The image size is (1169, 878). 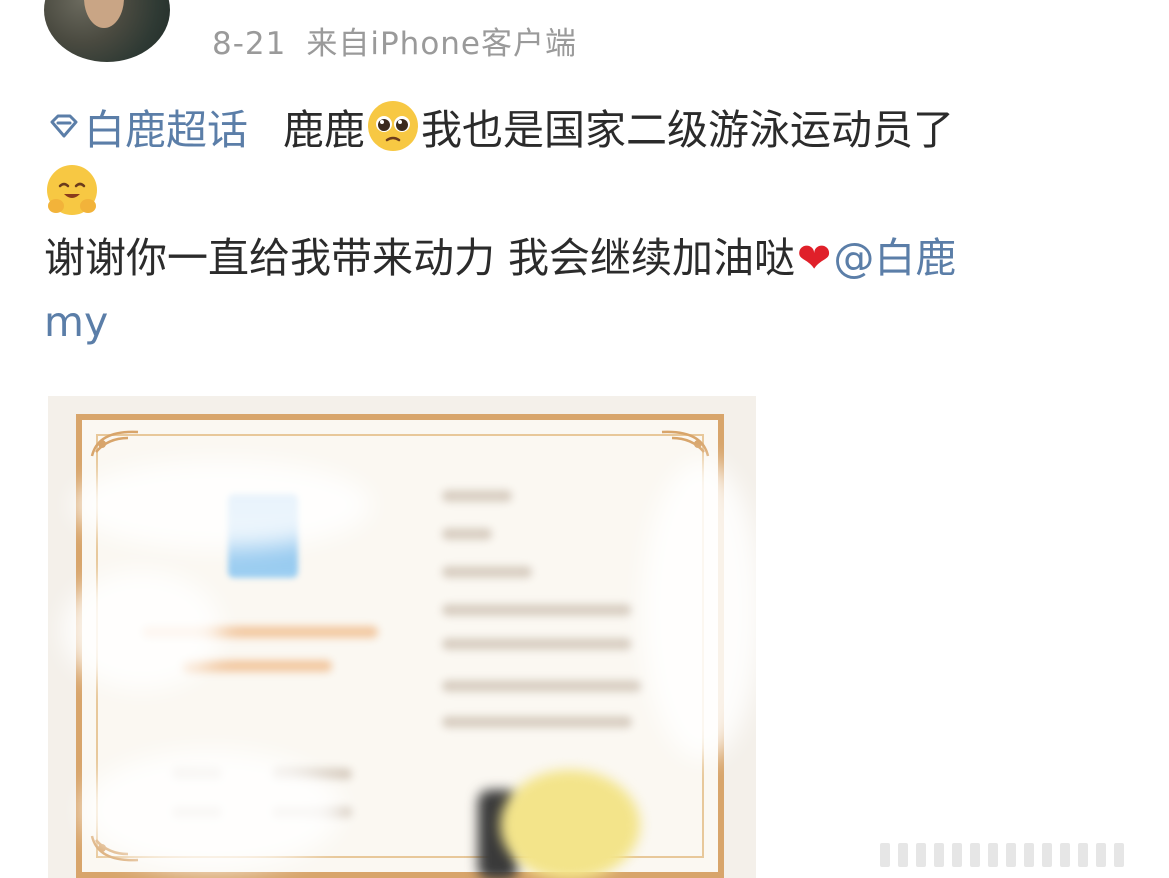 What do you see at coordinates (324, 130) in the screenshot?
I see `post-text-a: 鹿鹿` at bounding box center [324, 130].